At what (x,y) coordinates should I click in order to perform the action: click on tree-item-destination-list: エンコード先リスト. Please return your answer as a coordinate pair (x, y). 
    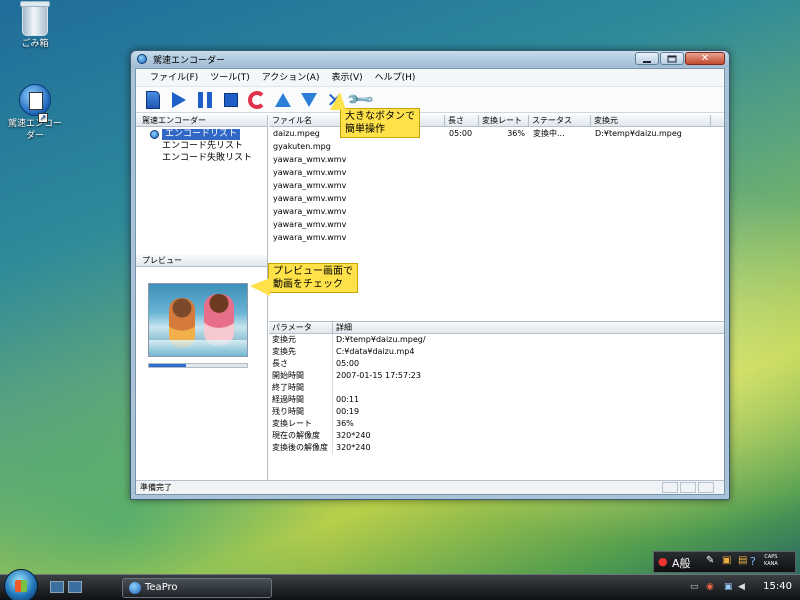
    Looking at the image, I should click on (201, 146).